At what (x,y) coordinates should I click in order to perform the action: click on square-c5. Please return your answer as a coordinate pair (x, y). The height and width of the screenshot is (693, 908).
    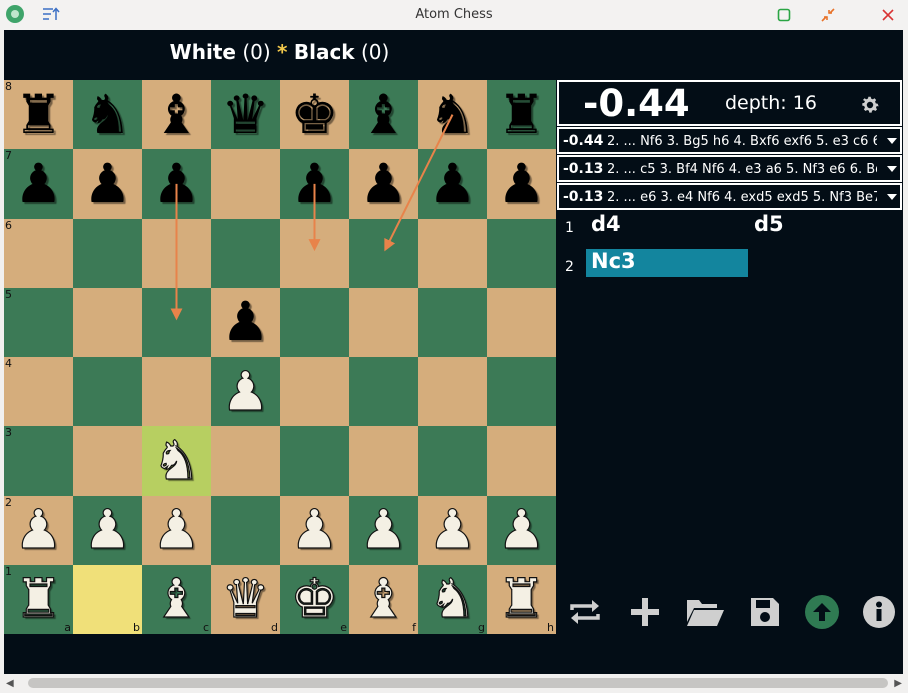
    Looking at the image, I should click on (176, 322).